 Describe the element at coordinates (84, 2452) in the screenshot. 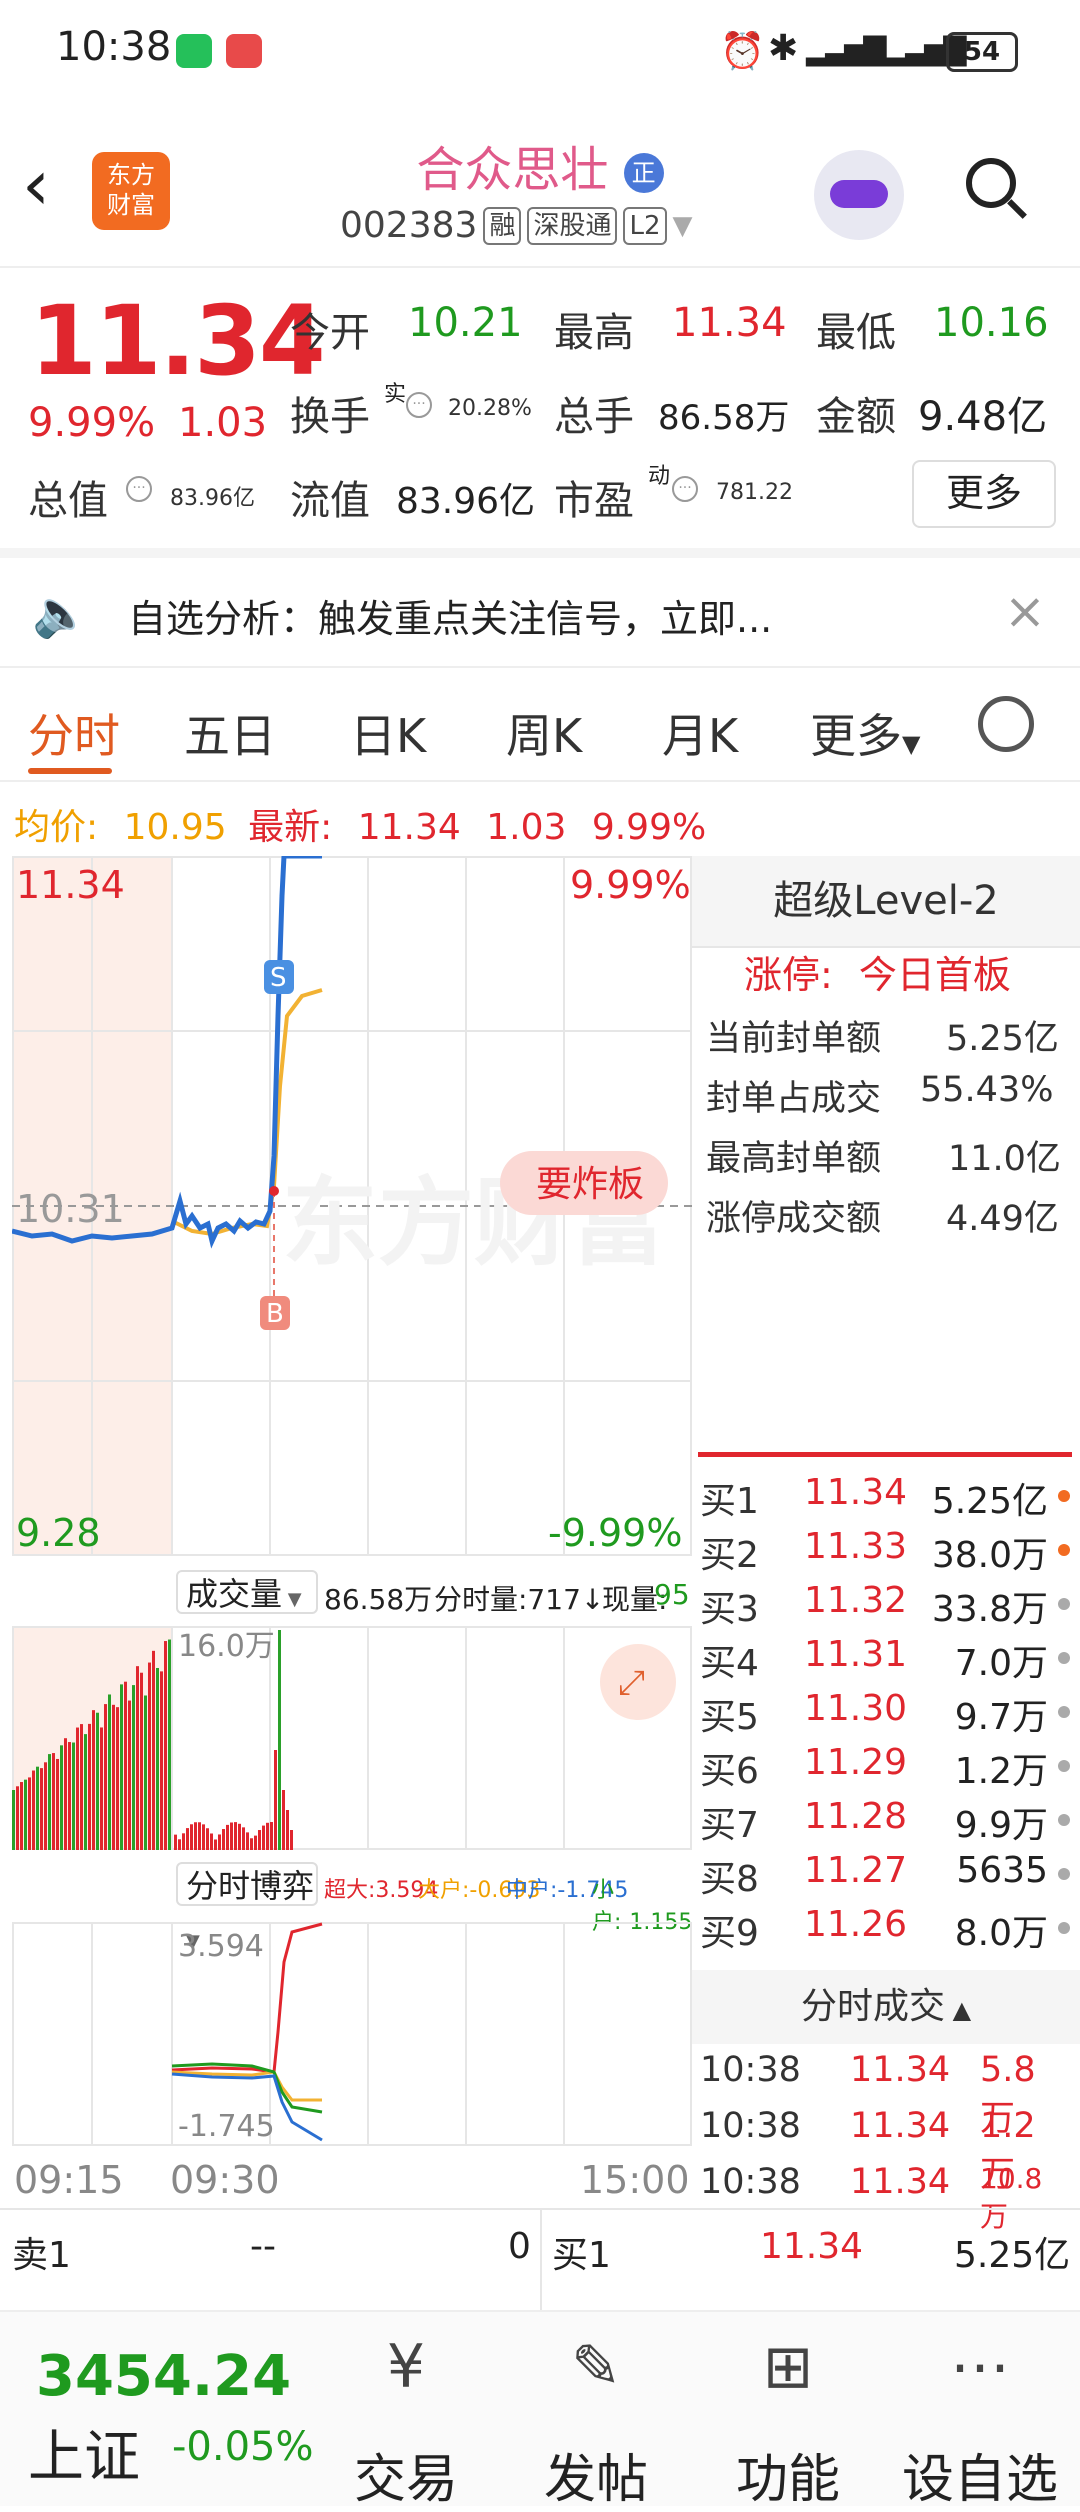

I see `index-name: 上证` at that location.